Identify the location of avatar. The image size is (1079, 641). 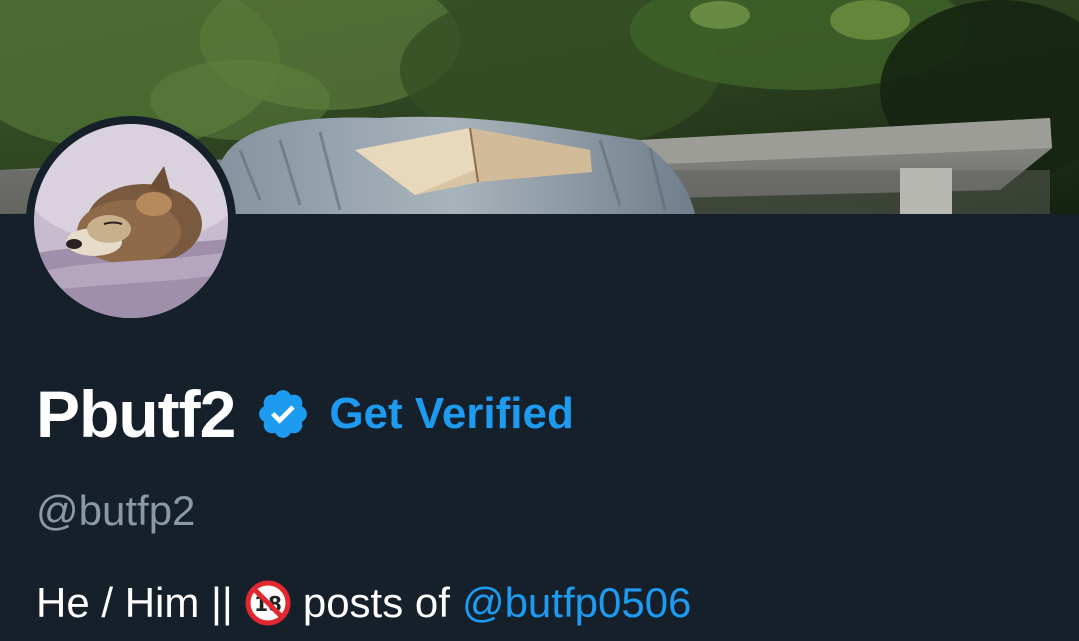
(131, 221).